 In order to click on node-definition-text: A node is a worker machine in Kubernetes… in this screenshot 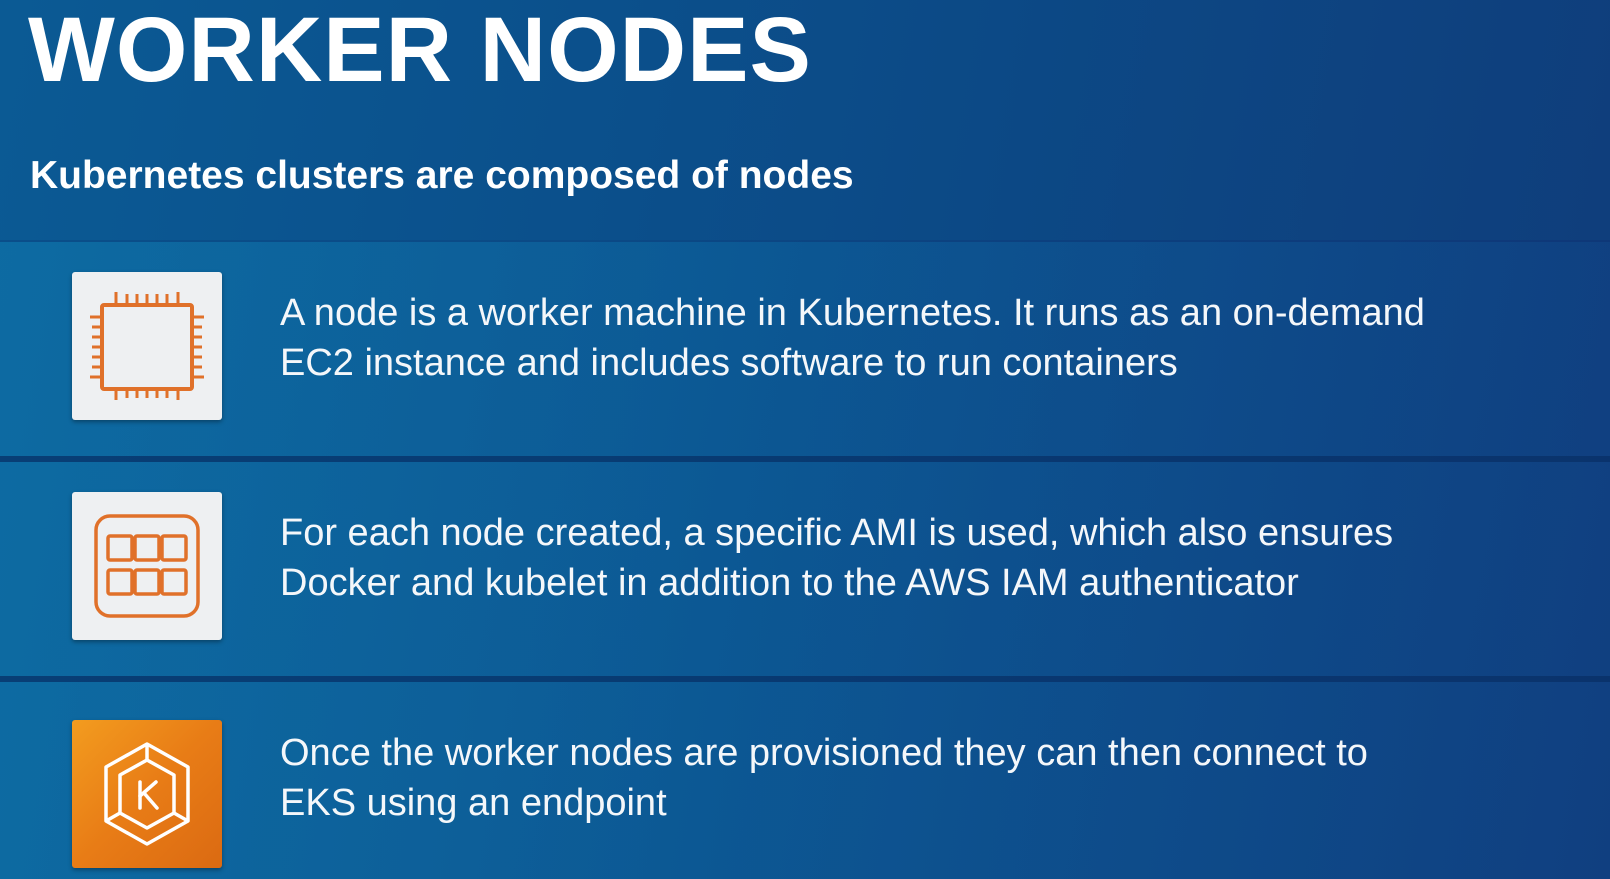, I will do `click(930, 338)`.